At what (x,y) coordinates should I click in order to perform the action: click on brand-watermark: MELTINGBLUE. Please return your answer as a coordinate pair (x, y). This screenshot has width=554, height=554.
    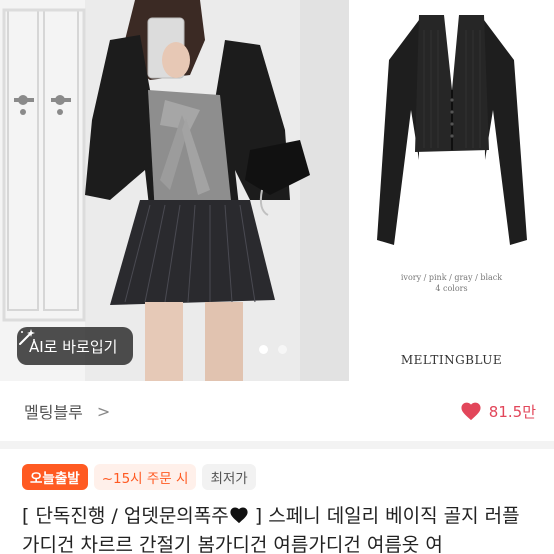
    Looking at the image, I should click on (451, 360).